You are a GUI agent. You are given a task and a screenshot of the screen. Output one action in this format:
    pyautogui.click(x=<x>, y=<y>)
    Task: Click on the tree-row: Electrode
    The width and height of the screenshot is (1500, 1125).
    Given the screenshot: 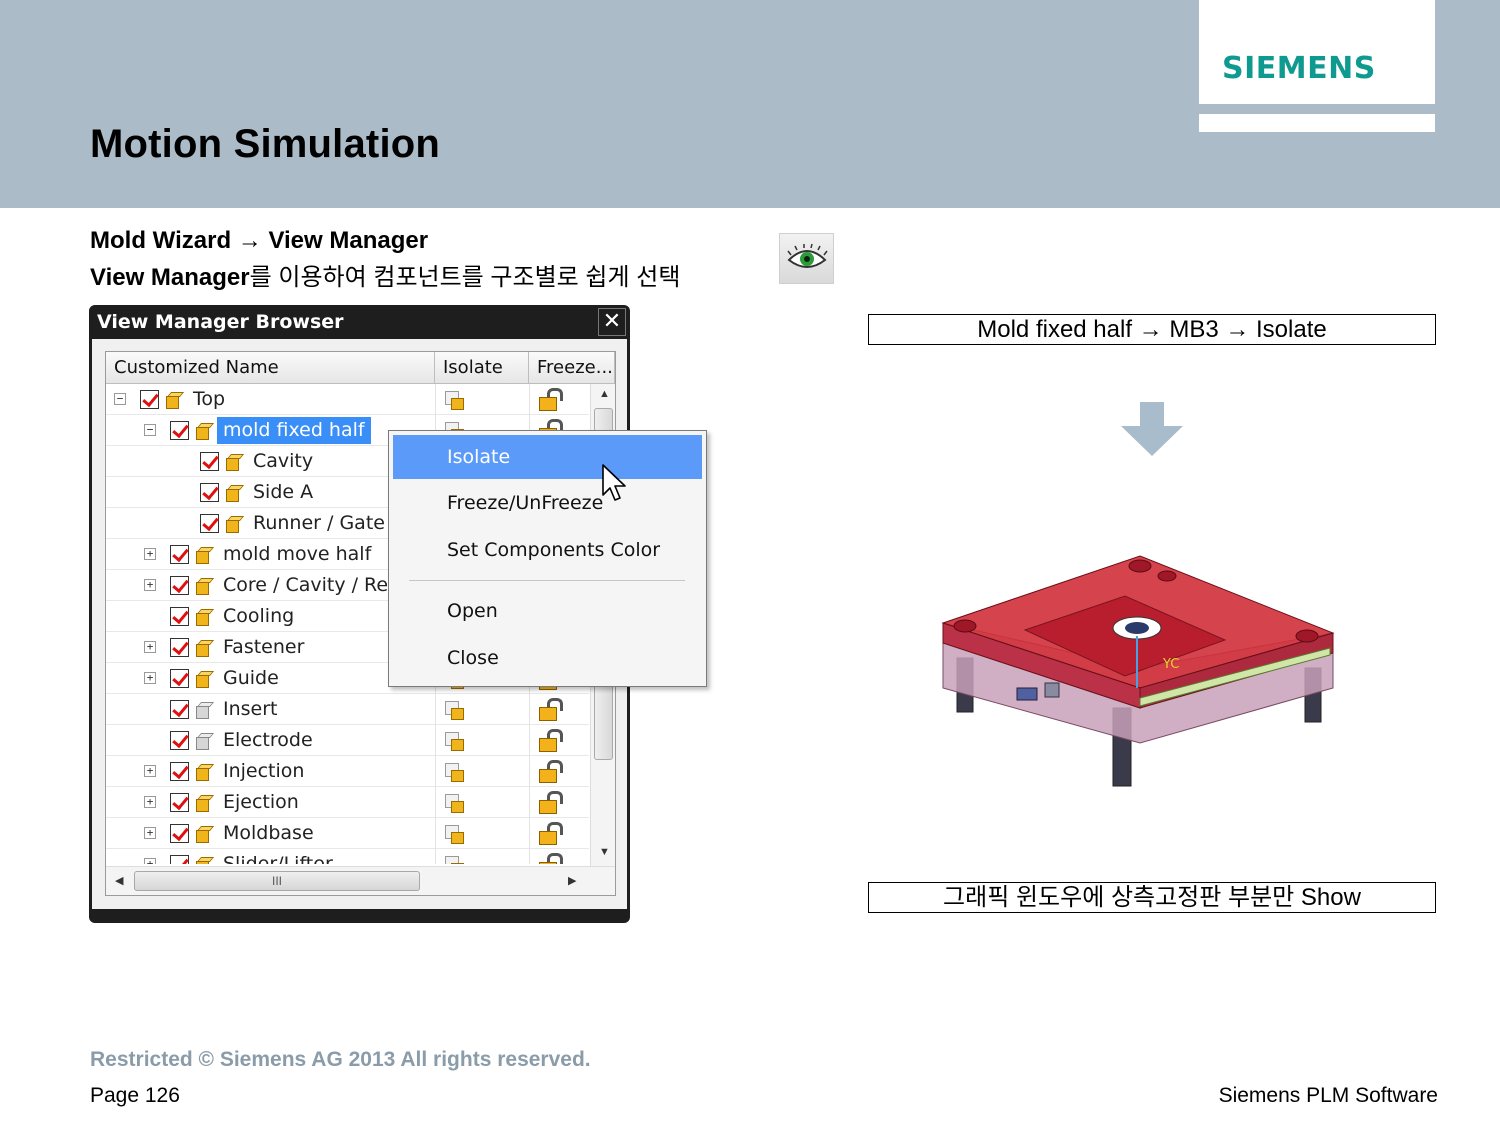 What is the action you would take?
    pyautogui.click(x=347, y=740)
    